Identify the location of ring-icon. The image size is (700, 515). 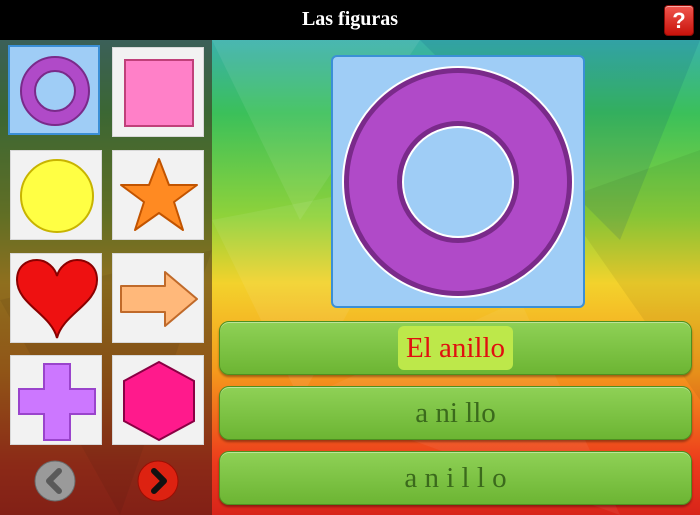
(55, 91).